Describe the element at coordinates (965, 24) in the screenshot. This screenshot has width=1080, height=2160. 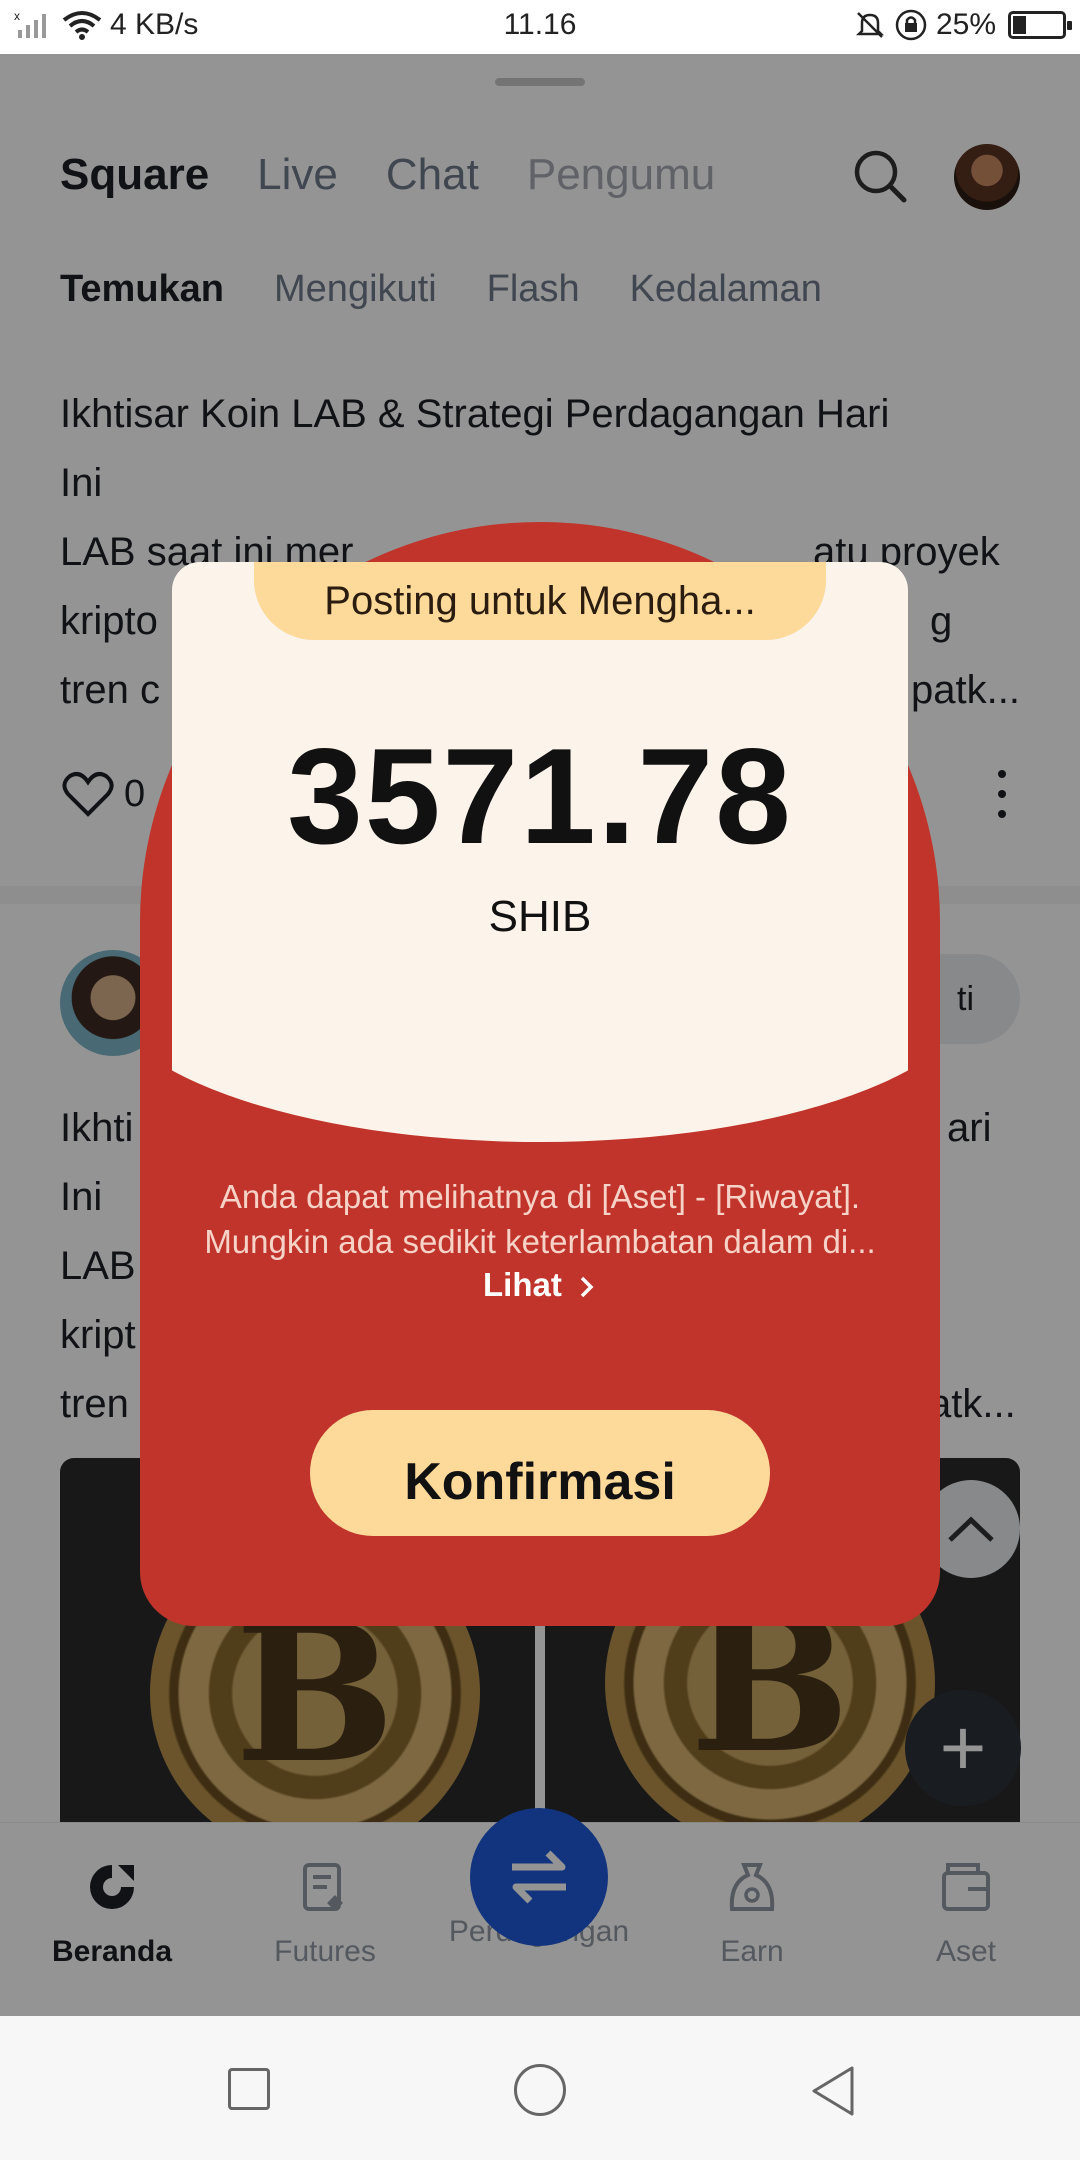
I see `battery-percent: 25%` at that location.